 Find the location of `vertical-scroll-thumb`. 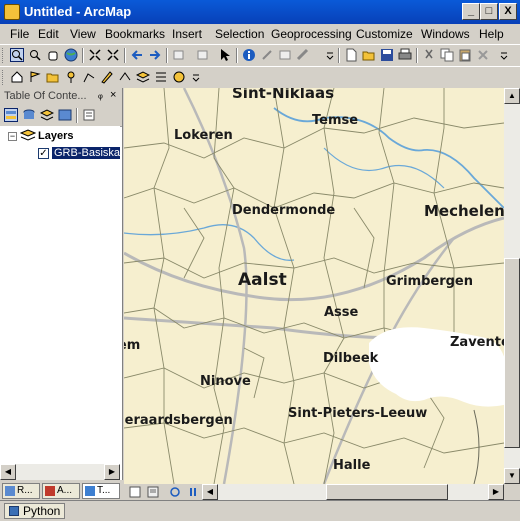

vertical-scroll-thumb is located at coordinates (512, 353).